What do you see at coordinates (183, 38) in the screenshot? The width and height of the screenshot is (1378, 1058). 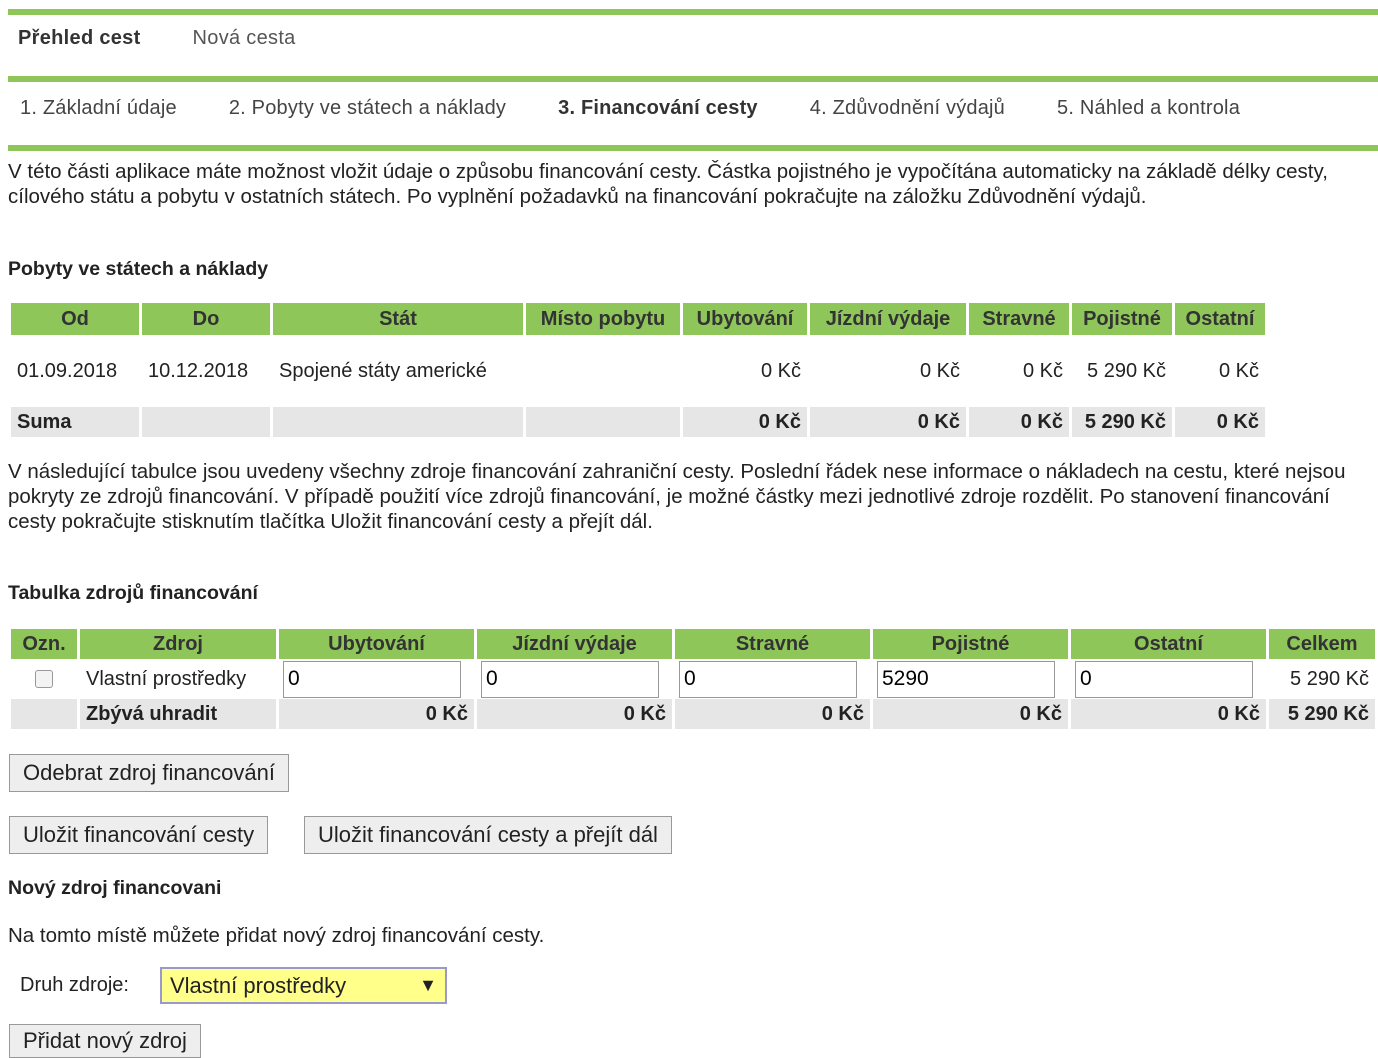 I see `top-navigation: Přehled cest Nová cesta` at bounding box center [183, 38].